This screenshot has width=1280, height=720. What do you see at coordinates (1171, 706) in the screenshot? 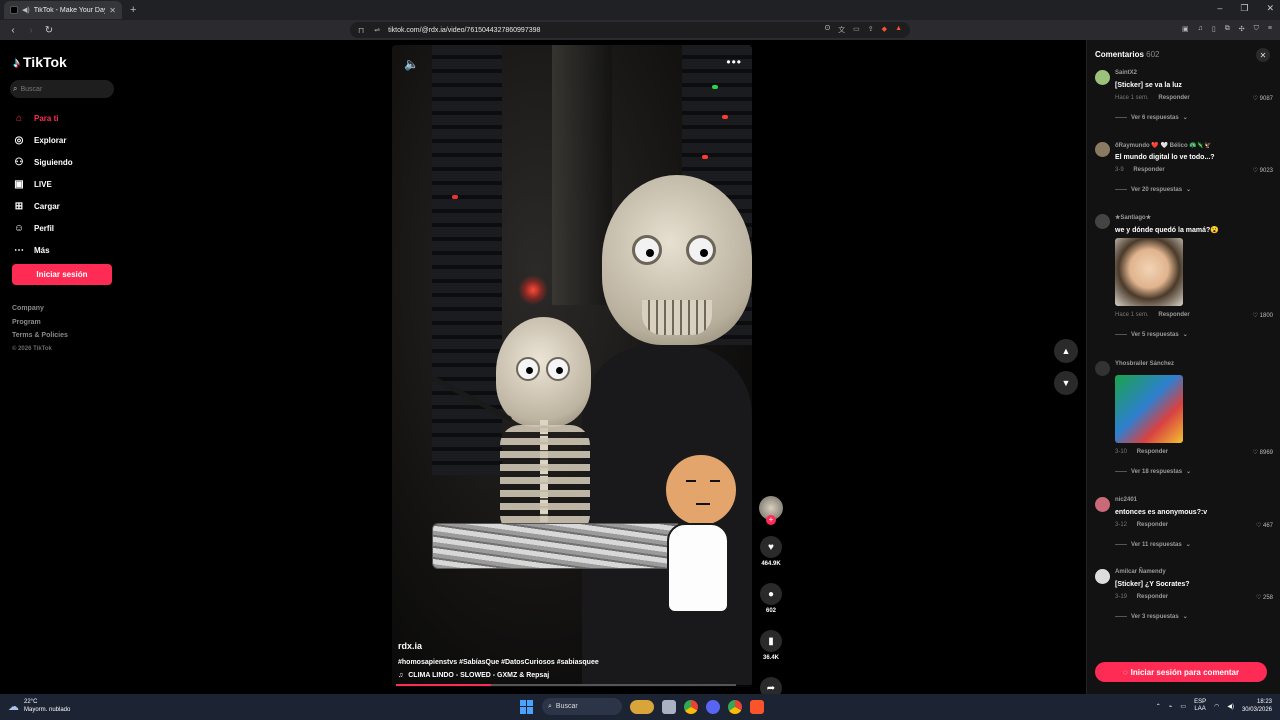
I see `usb-icon: ⌁` at bounding box center [1171, 706].